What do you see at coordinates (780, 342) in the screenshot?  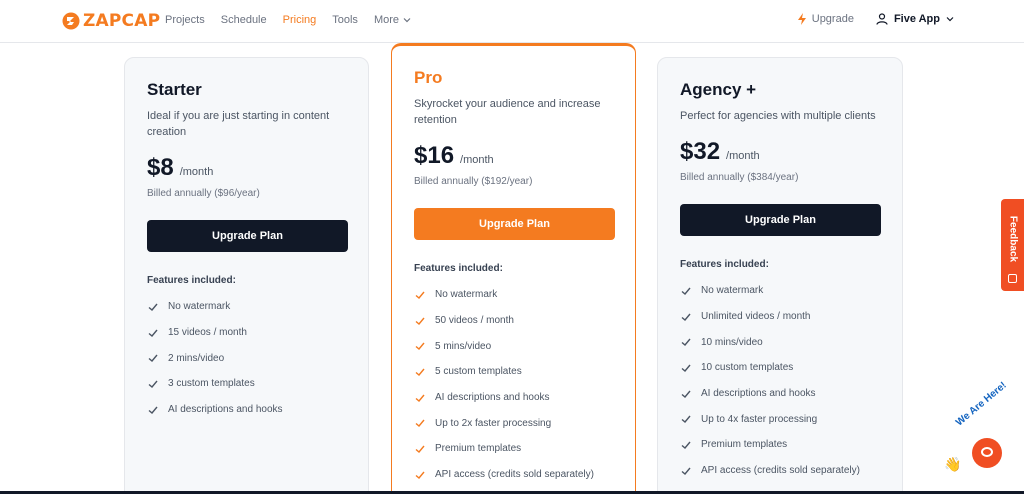 I see `feature-item: 10 mins/video` at bounding box center [780, 342].